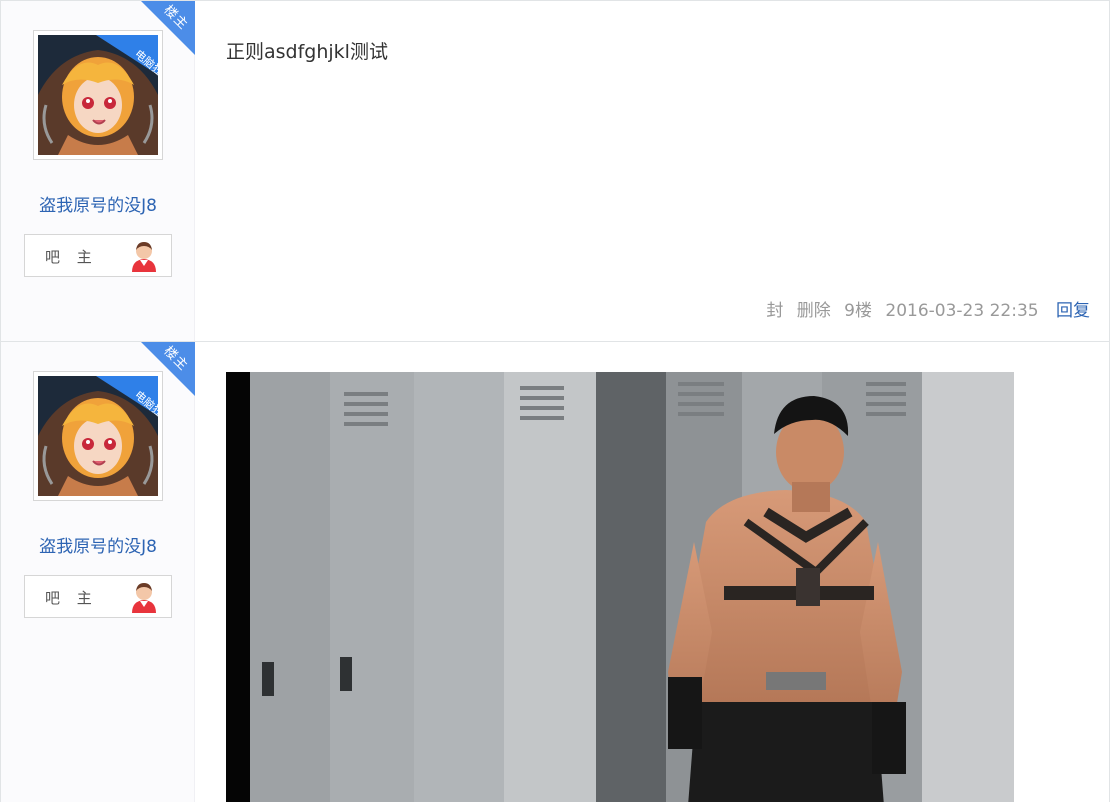 The height and width of the screenshot is (802, 1110). Describe the element at coordinates (814, 311) in the screenshot. I see `delete-link: 删除` at that location.